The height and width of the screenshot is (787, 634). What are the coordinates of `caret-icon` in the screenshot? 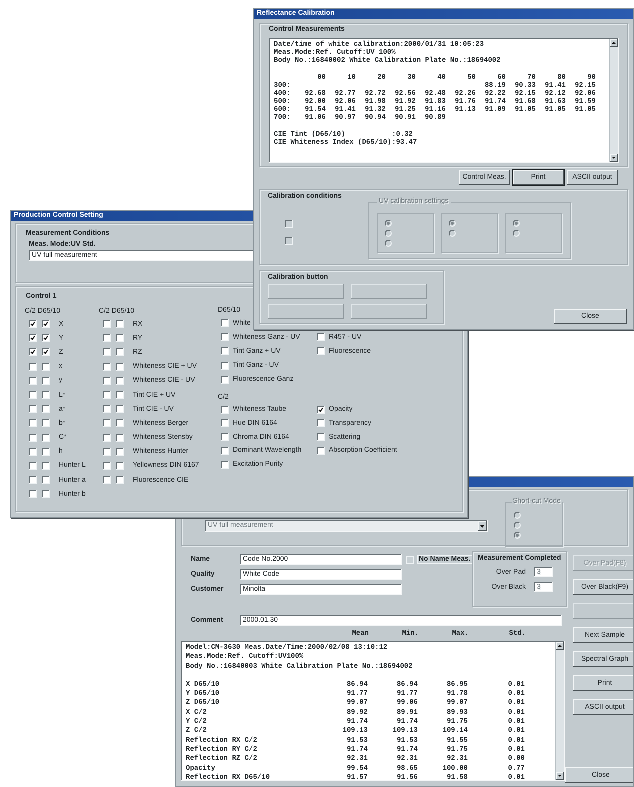 It's located at (482, 526).